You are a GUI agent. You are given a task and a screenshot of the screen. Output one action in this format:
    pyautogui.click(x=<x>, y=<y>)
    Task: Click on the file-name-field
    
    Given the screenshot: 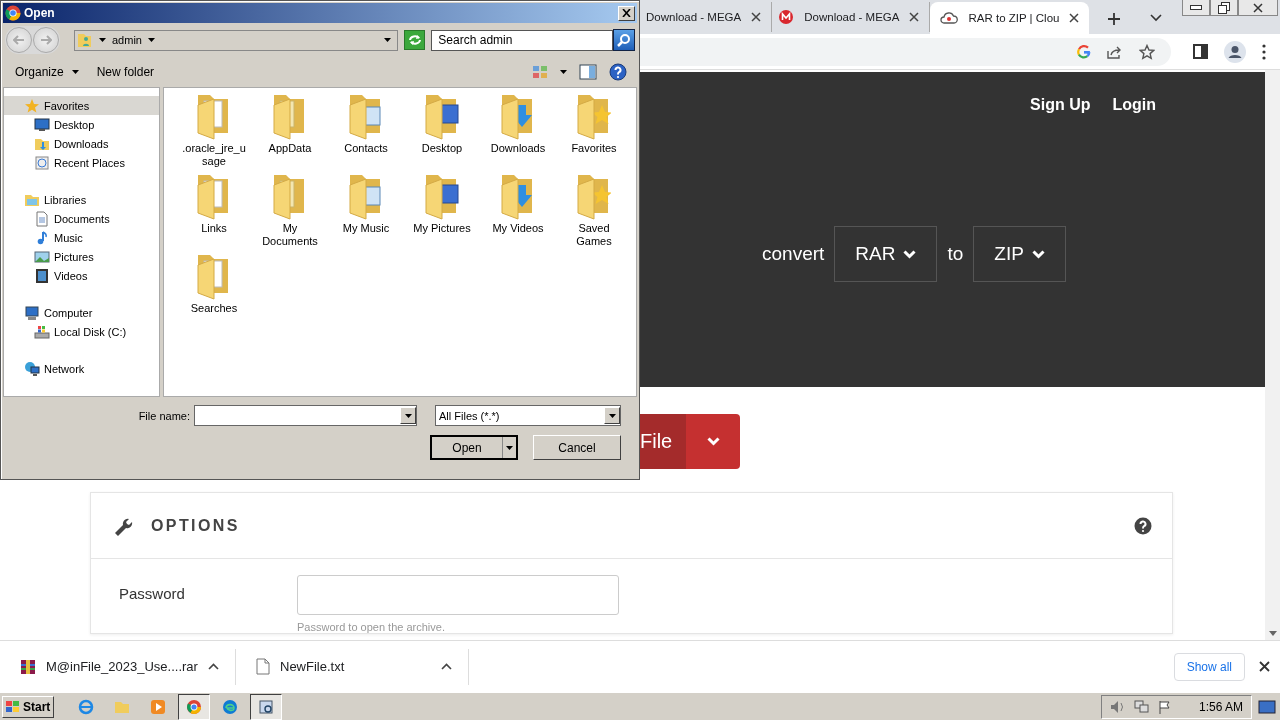 What is the action you would take?
    pyautogui.click(x=305, y=415)
    